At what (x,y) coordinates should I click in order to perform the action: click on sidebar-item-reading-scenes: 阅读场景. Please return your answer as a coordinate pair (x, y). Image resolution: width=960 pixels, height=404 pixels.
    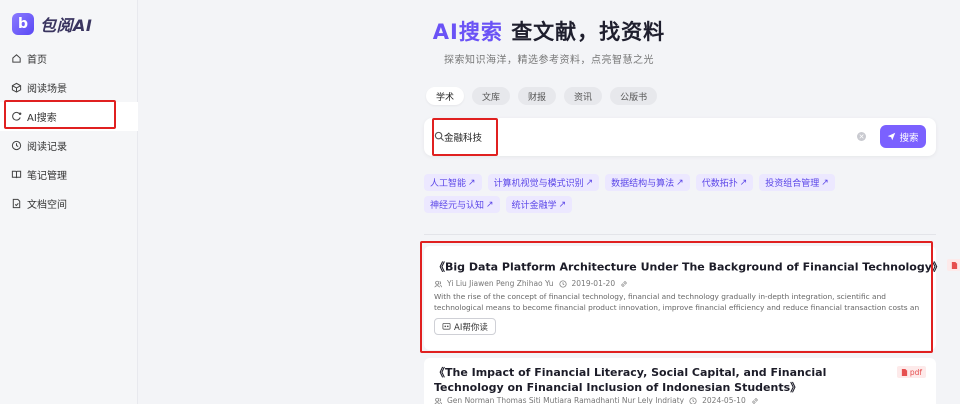
    Looking at the image, I should click on (69, 87).